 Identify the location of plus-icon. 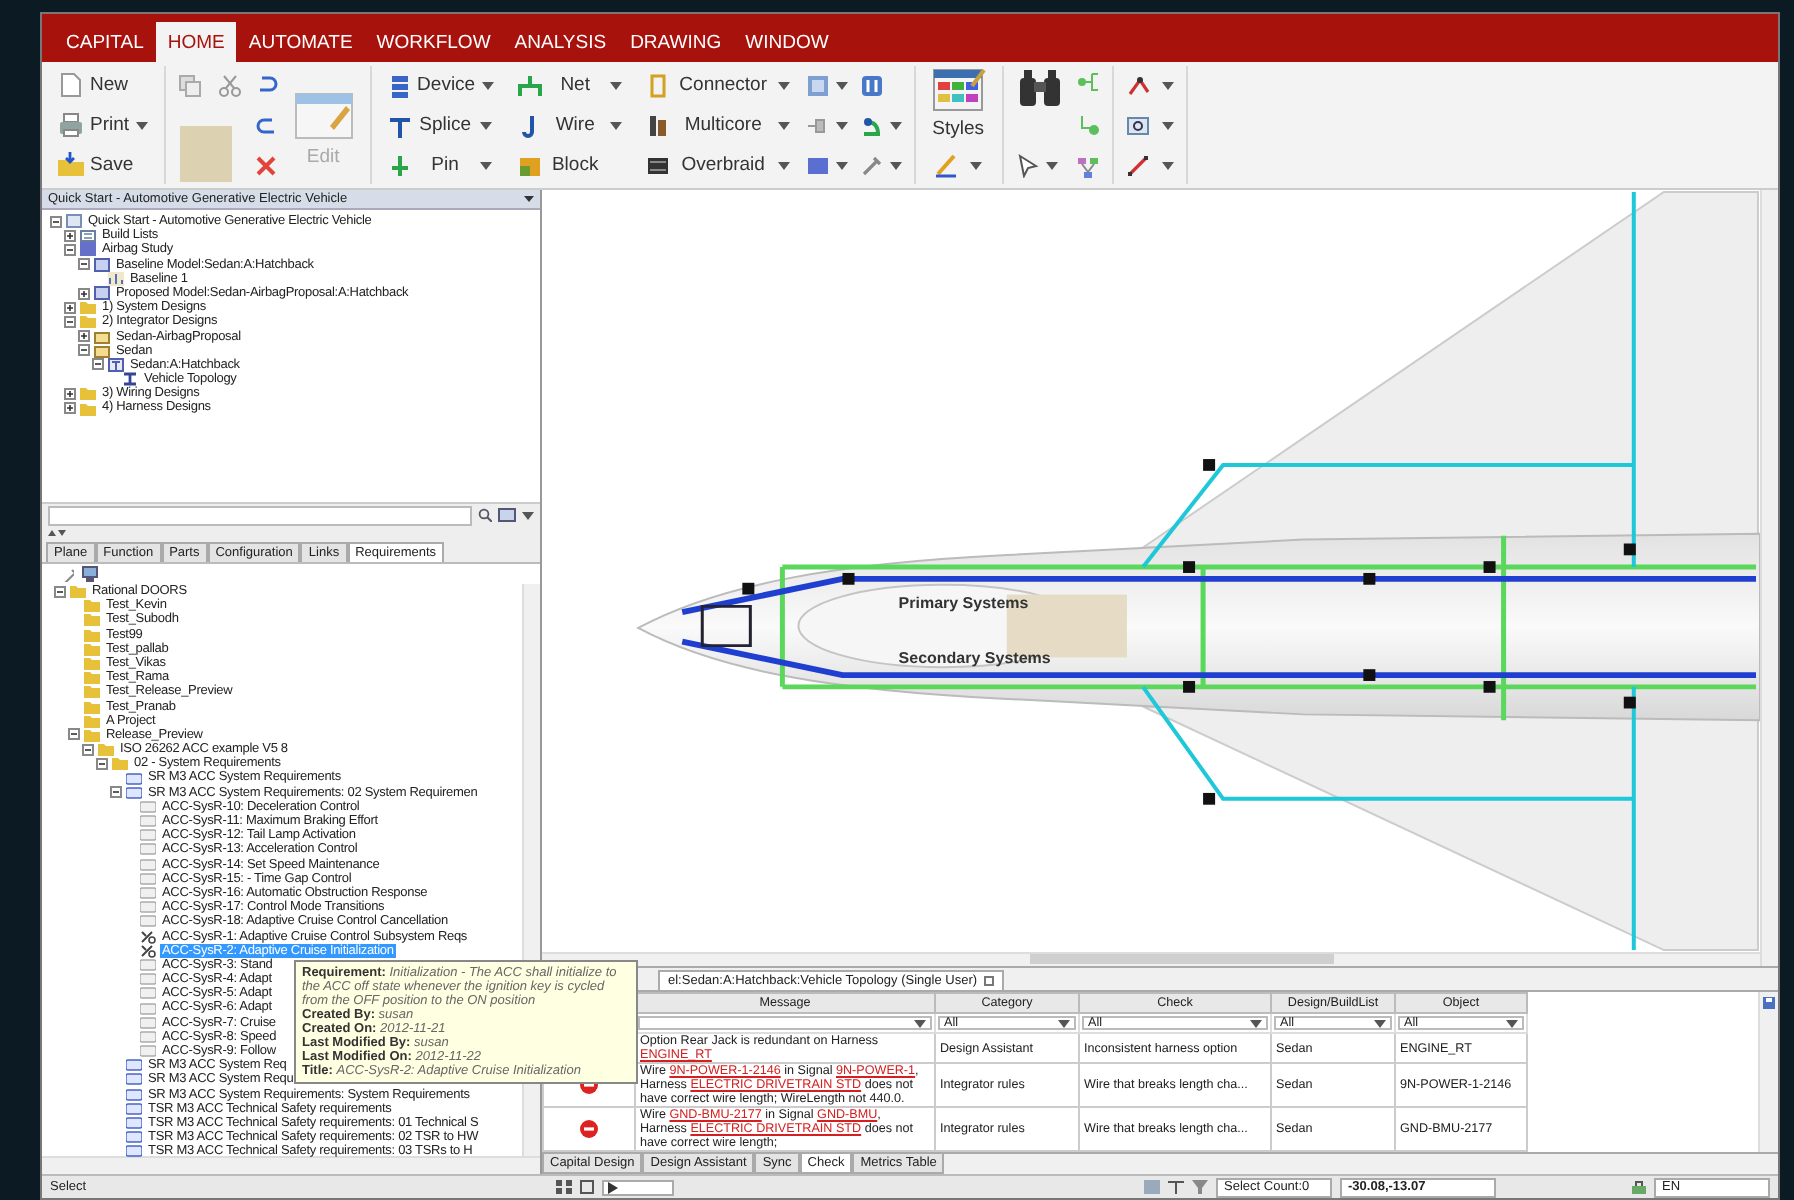
(399, 165).